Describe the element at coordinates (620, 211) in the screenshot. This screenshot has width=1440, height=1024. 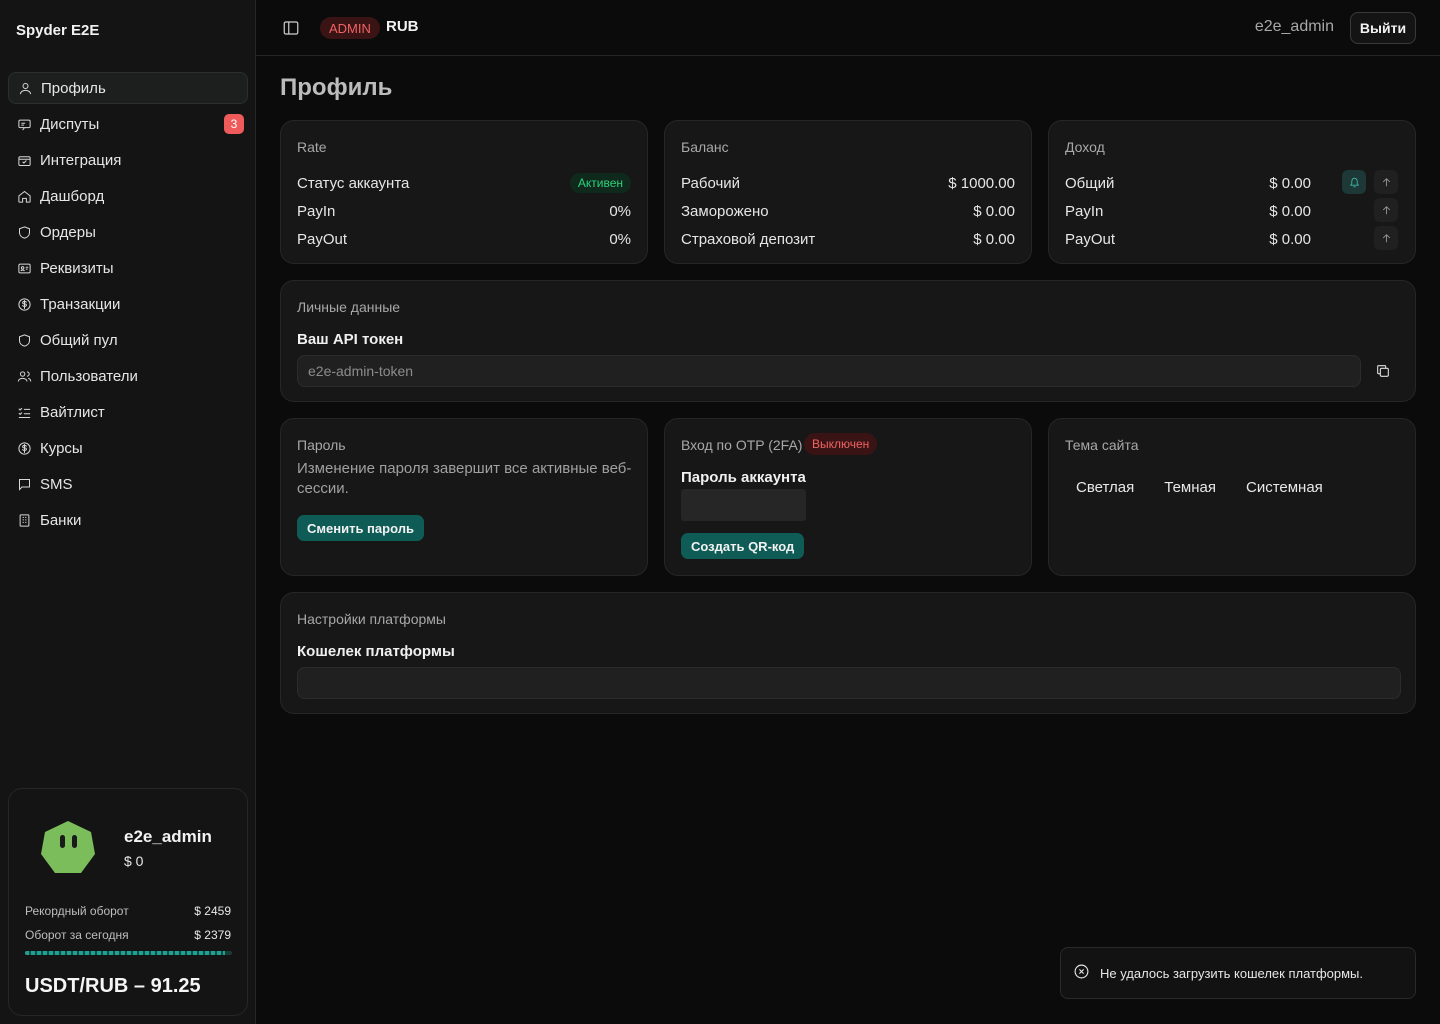
I see `payin-rate-value: 0%` at that location.